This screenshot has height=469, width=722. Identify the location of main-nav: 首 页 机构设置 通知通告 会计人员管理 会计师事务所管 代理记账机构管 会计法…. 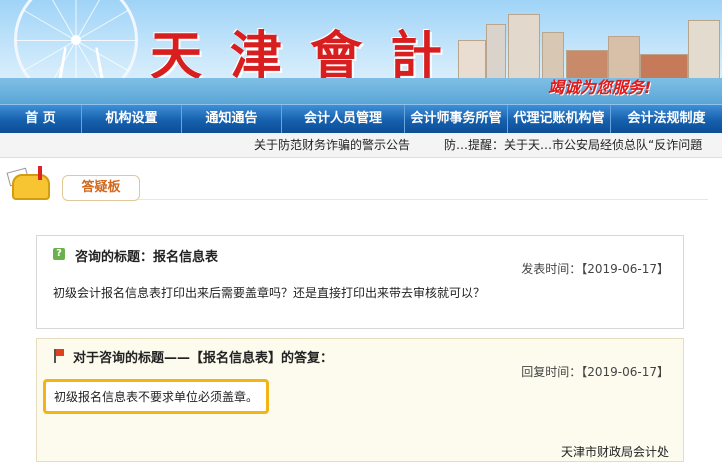
(361, 118).